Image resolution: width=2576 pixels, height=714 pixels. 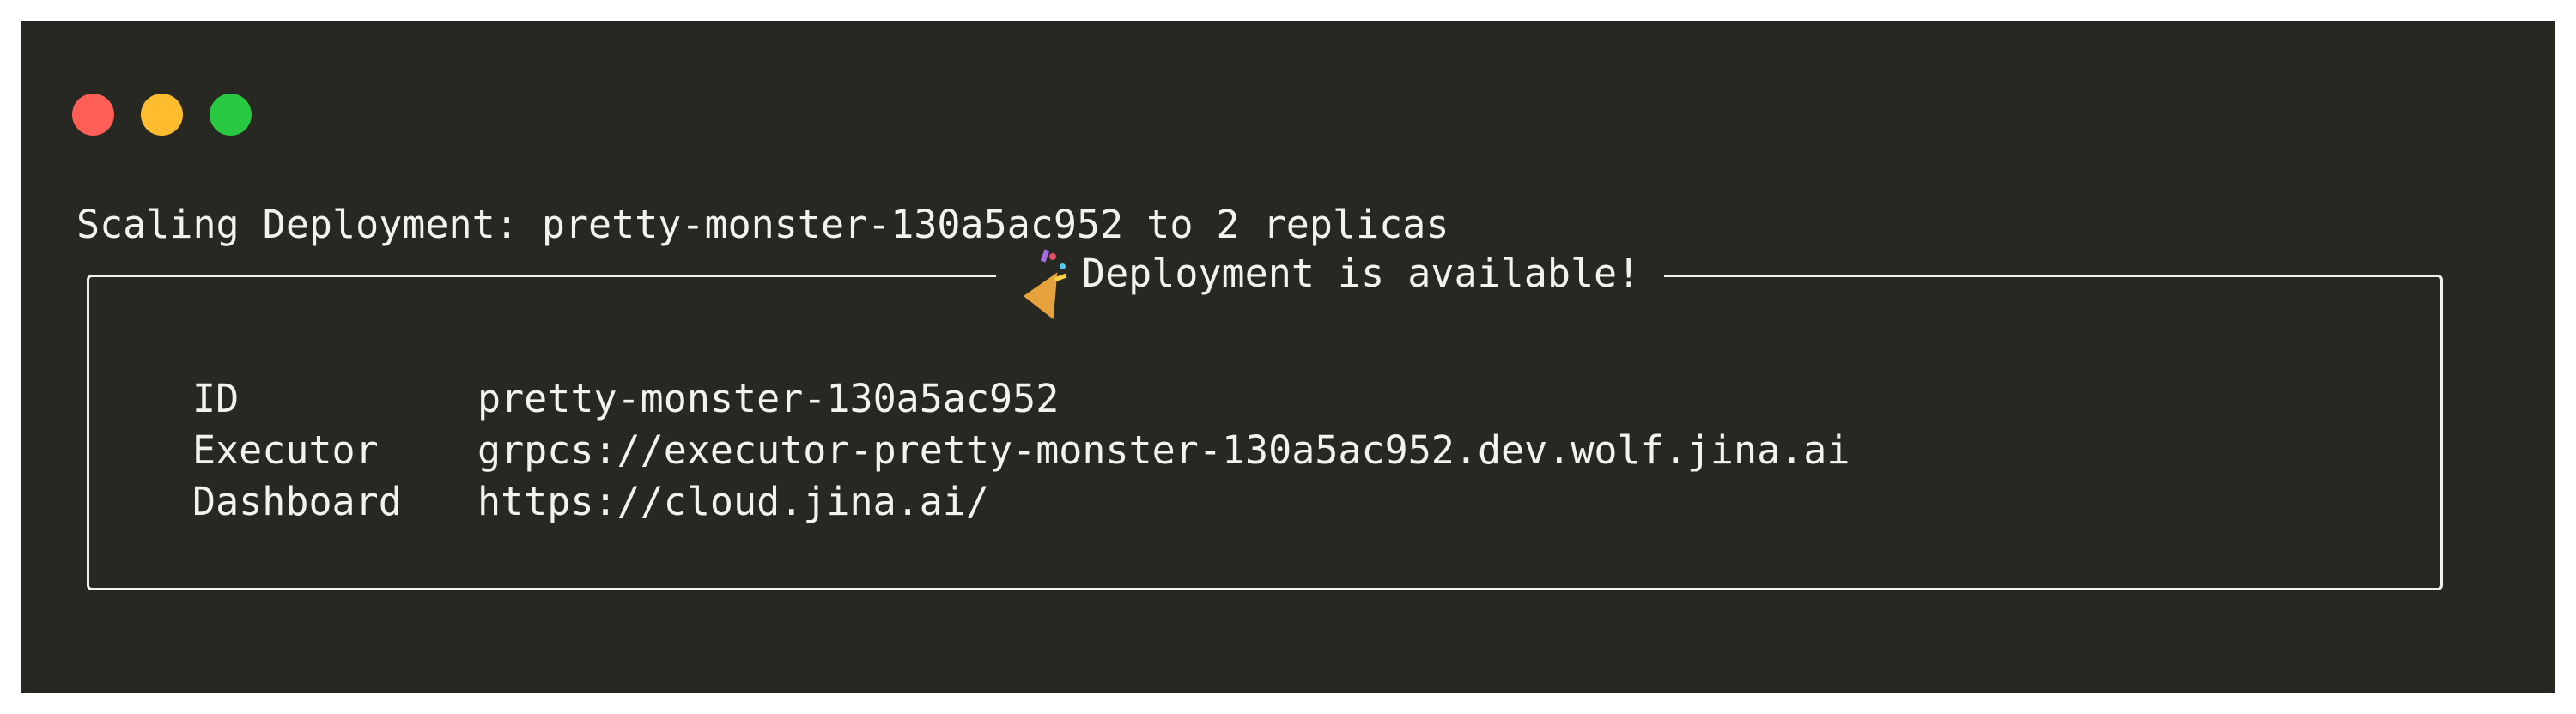 I want to click on info-row-id: ID pretty-monster-130a5ac952, so click(x=625, y=399).